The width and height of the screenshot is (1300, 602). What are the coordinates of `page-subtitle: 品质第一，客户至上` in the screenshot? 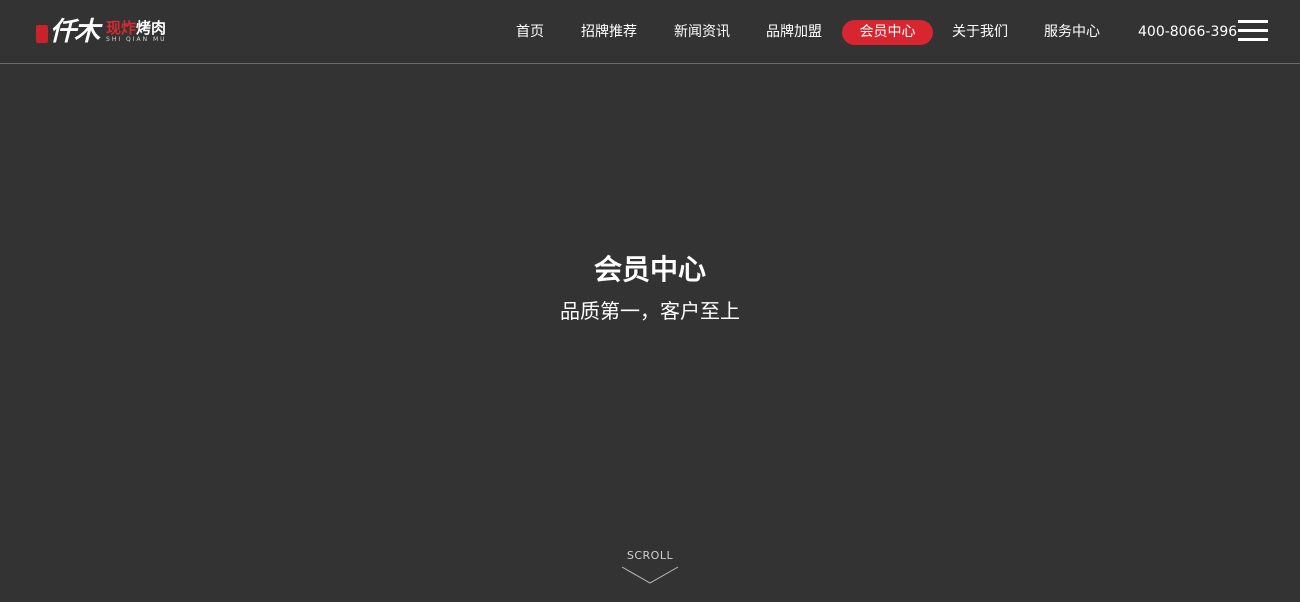 It's located at (650, 311).